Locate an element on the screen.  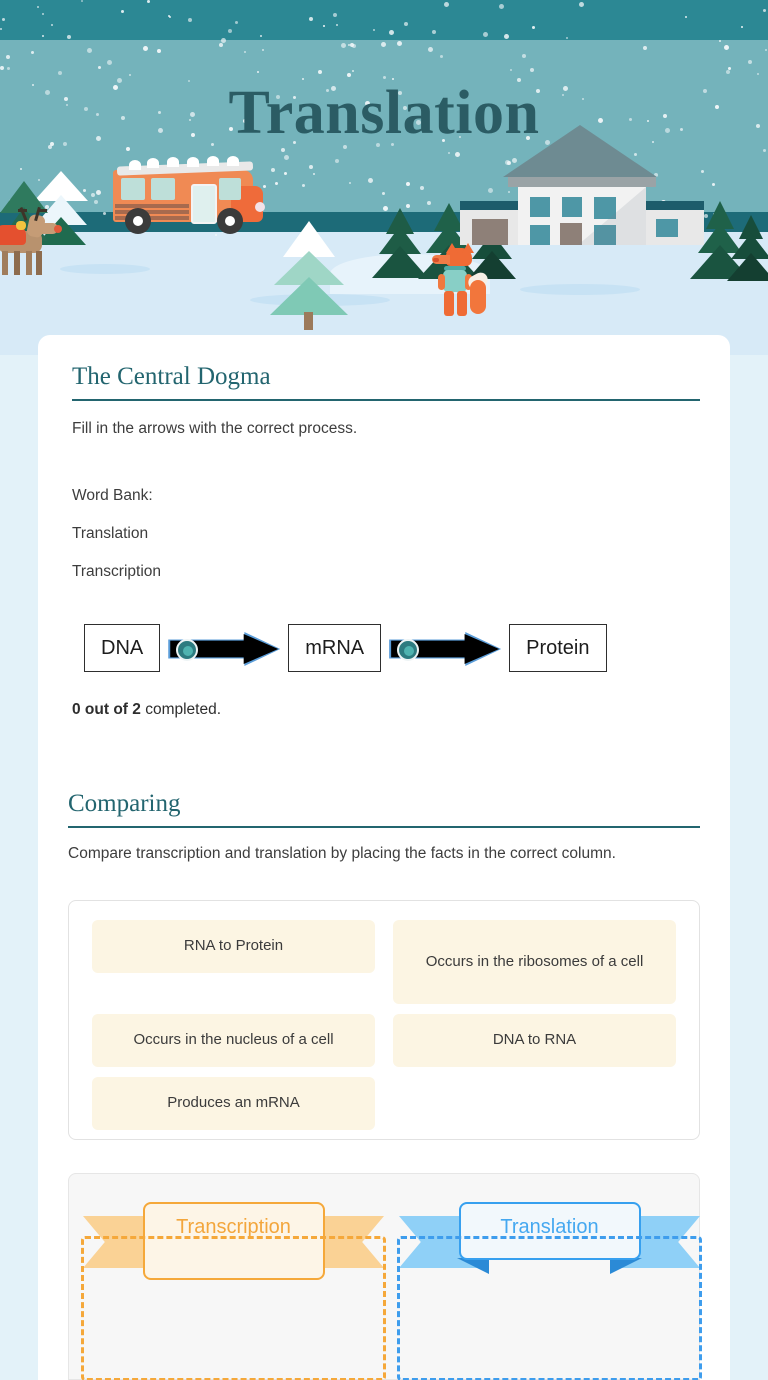
tile-slot: RNA to Protein is located at coordinates (233, 962).